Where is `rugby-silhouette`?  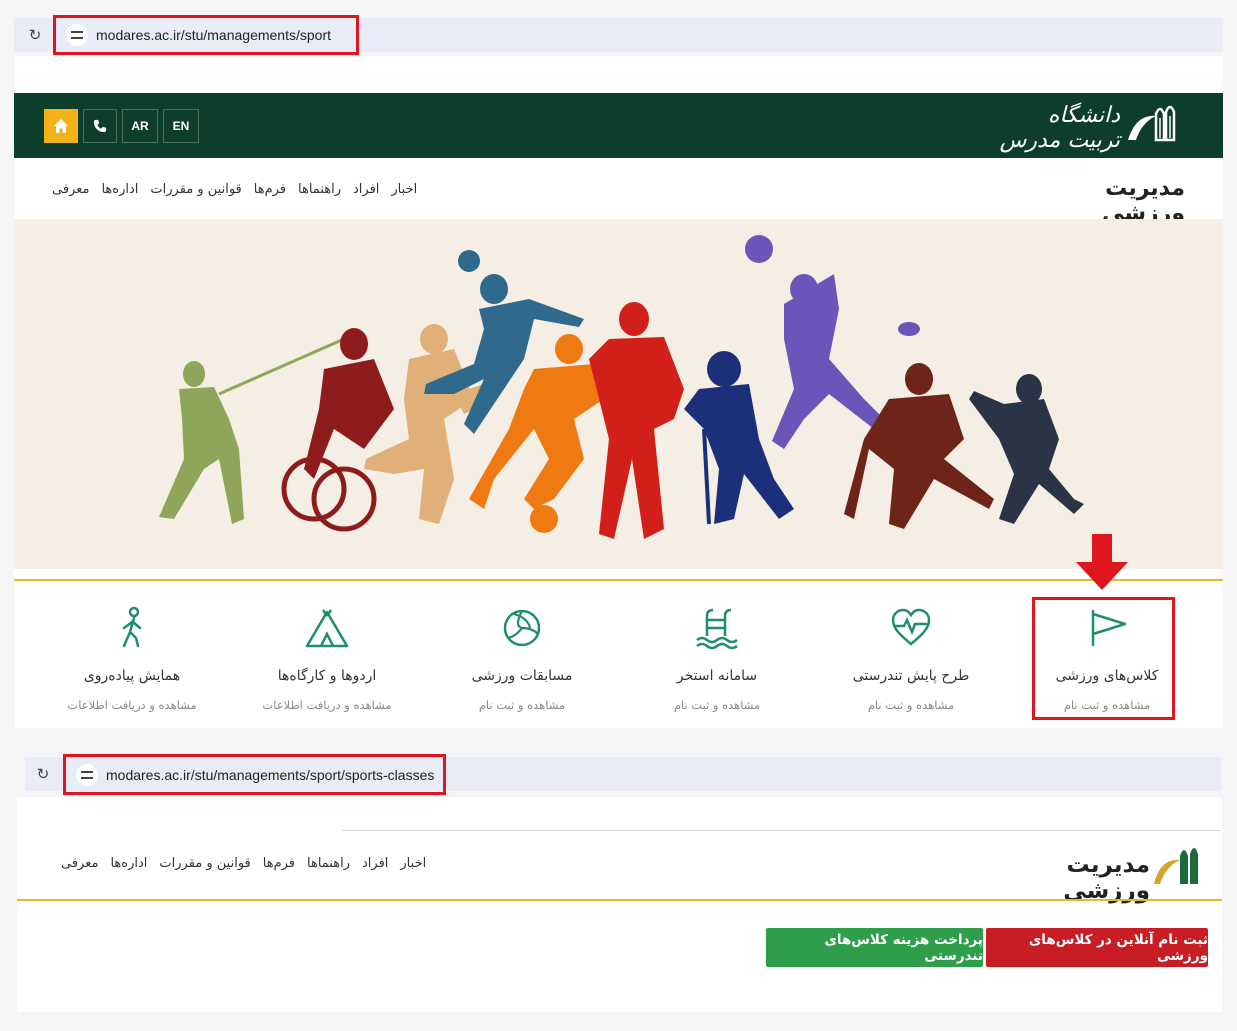
rugby-silhouette is located at coordinates (919, 446).